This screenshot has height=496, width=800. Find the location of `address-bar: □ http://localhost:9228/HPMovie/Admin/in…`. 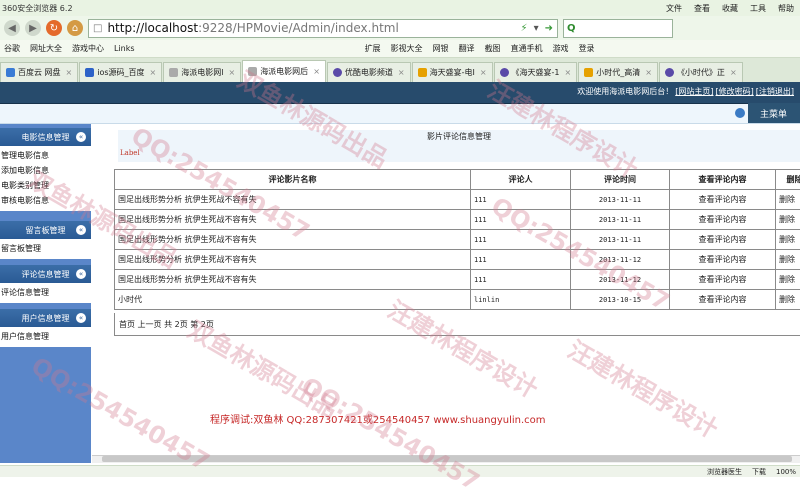

address-bar: □ http://localhost:9228/HPMovie/Admin/in… is located at coordinates (323, 28).